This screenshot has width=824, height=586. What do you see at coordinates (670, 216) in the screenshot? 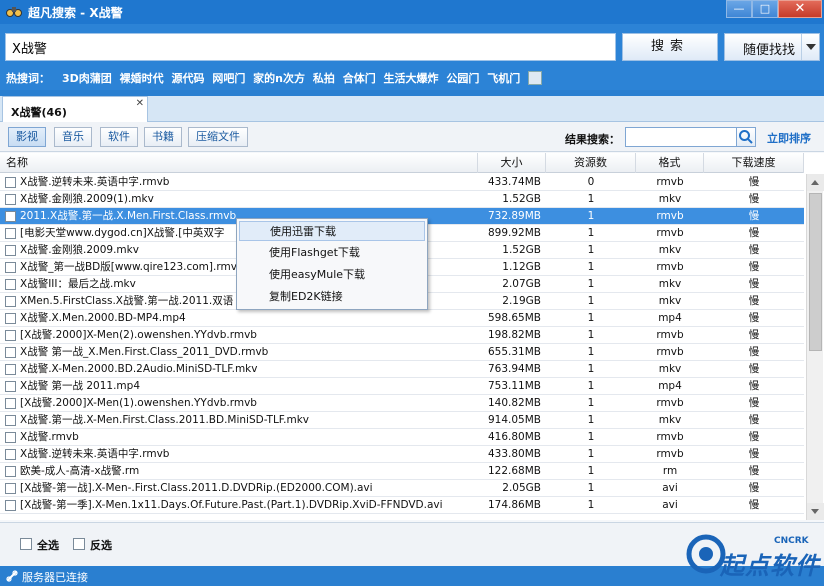
I see `cell-format: rmvb` at bounding box center [670, 216].